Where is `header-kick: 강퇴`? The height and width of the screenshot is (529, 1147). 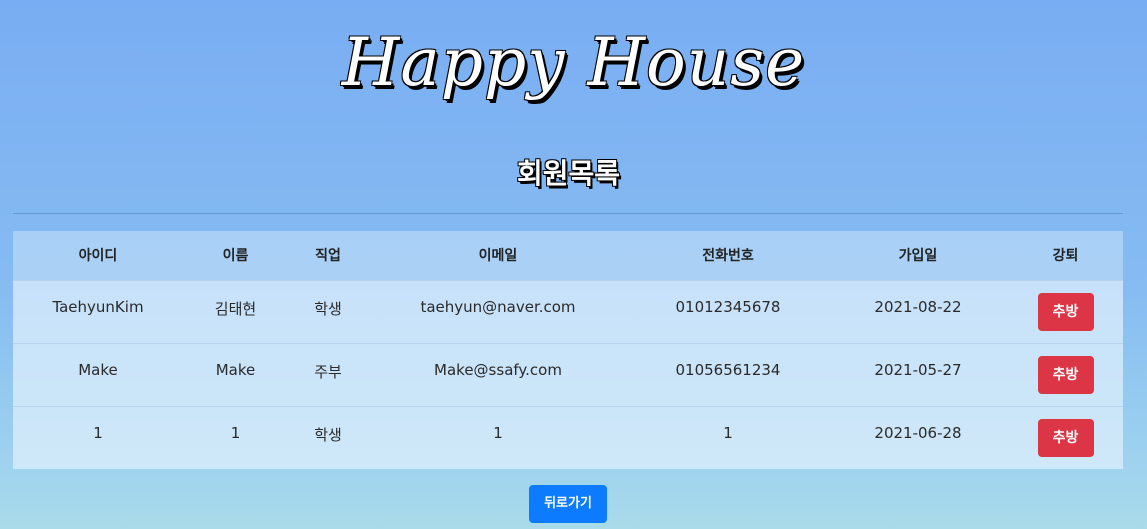
header-kick: 강퇴 is located at coordinates (1065, 256).